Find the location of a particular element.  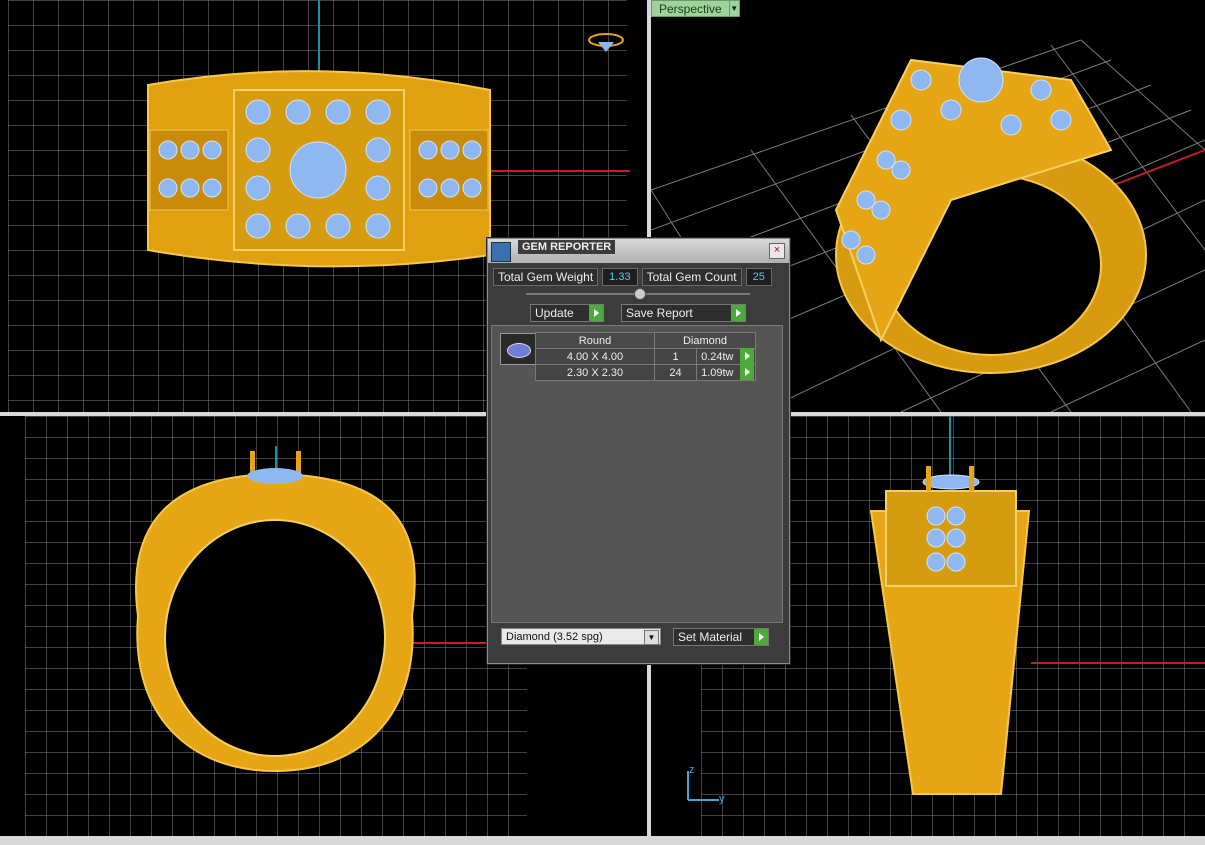

save-report-button-label: Save Report is located at coordinates (659, 313).